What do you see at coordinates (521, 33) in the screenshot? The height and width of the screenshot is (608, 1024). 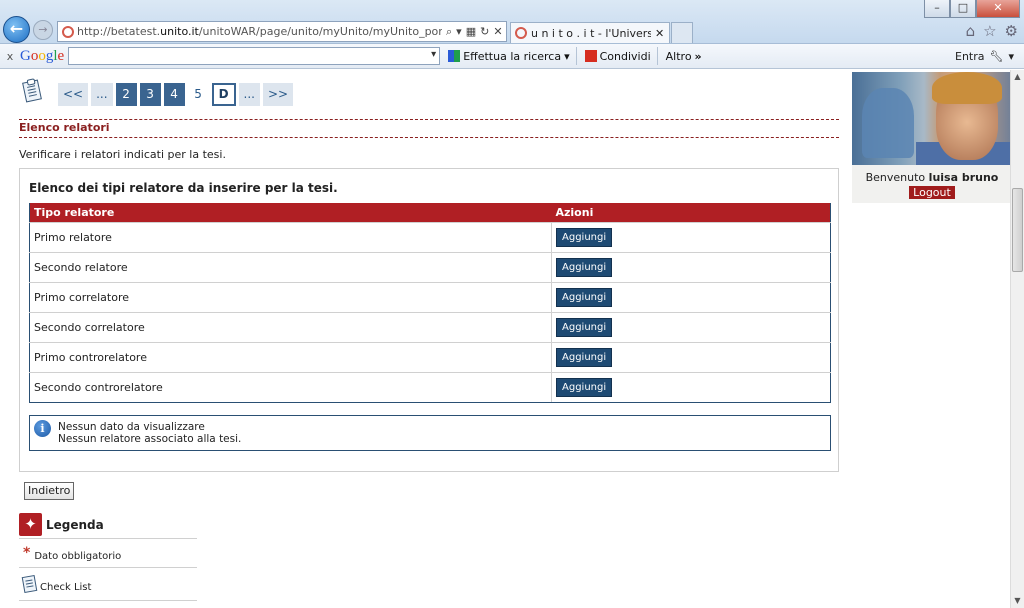 I see `tab-favicon-icon` at bounding box center [521, 33].